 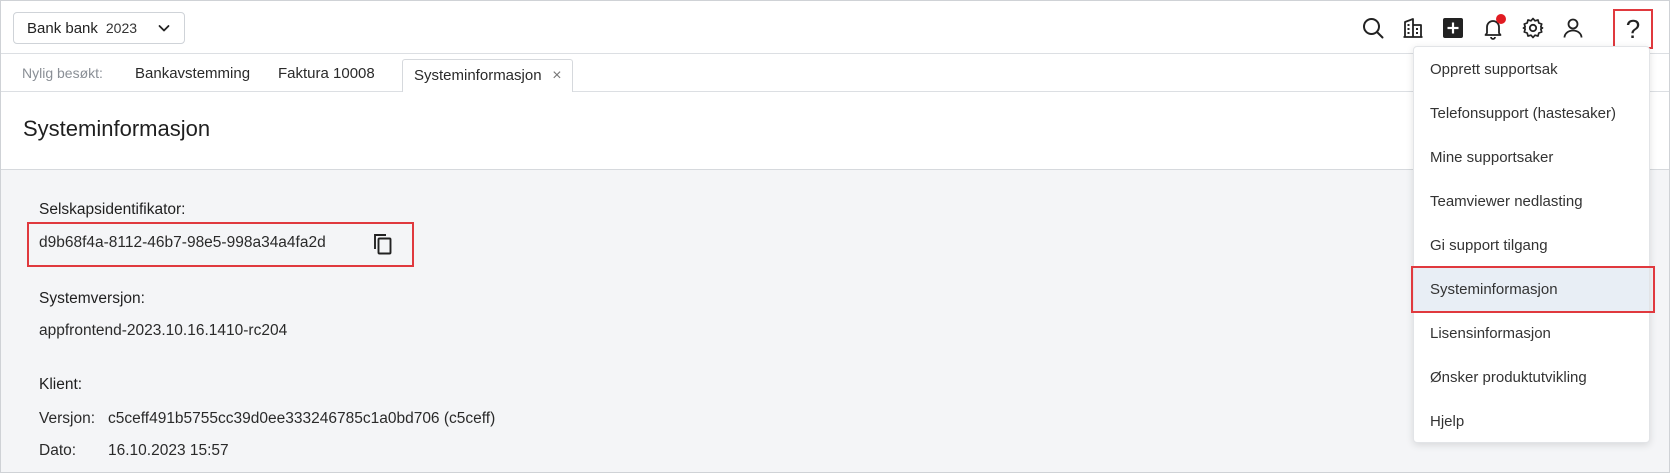 What do you see at coordinates (92, 298) in the screenshot?
I see `system-version-label: Systemversjon:` at bounding box center [92, 298].